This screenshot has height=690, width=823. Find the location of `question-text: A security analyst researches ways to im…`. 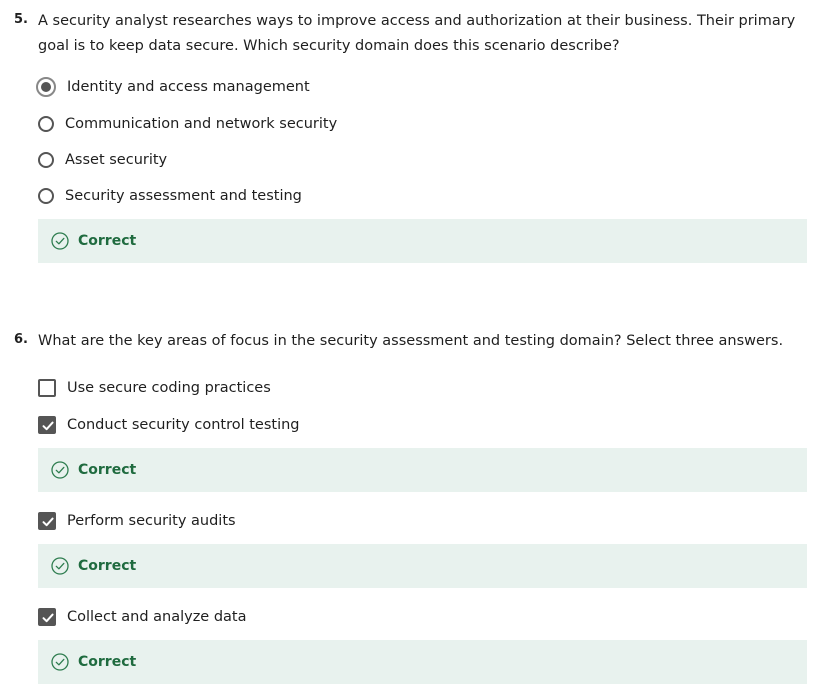

question-text: A security analyst researches ways to im… is located at coordinates (417, 33).